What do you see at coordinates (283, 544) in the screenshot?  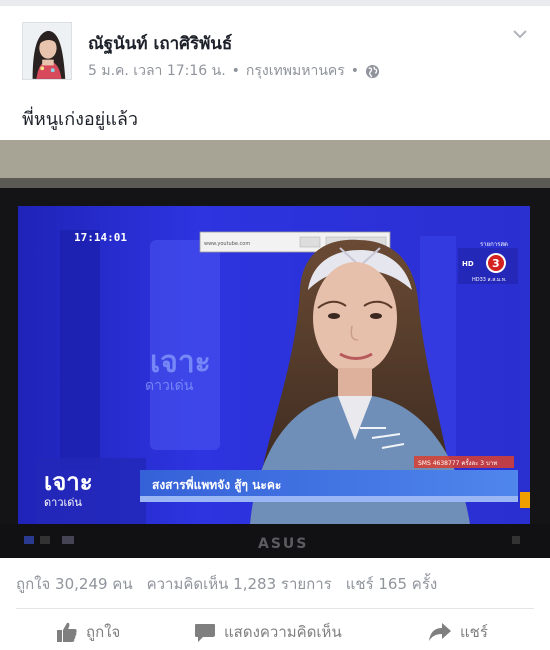 I see `tv-brand: ASUS` at bounding box center [283, 544].